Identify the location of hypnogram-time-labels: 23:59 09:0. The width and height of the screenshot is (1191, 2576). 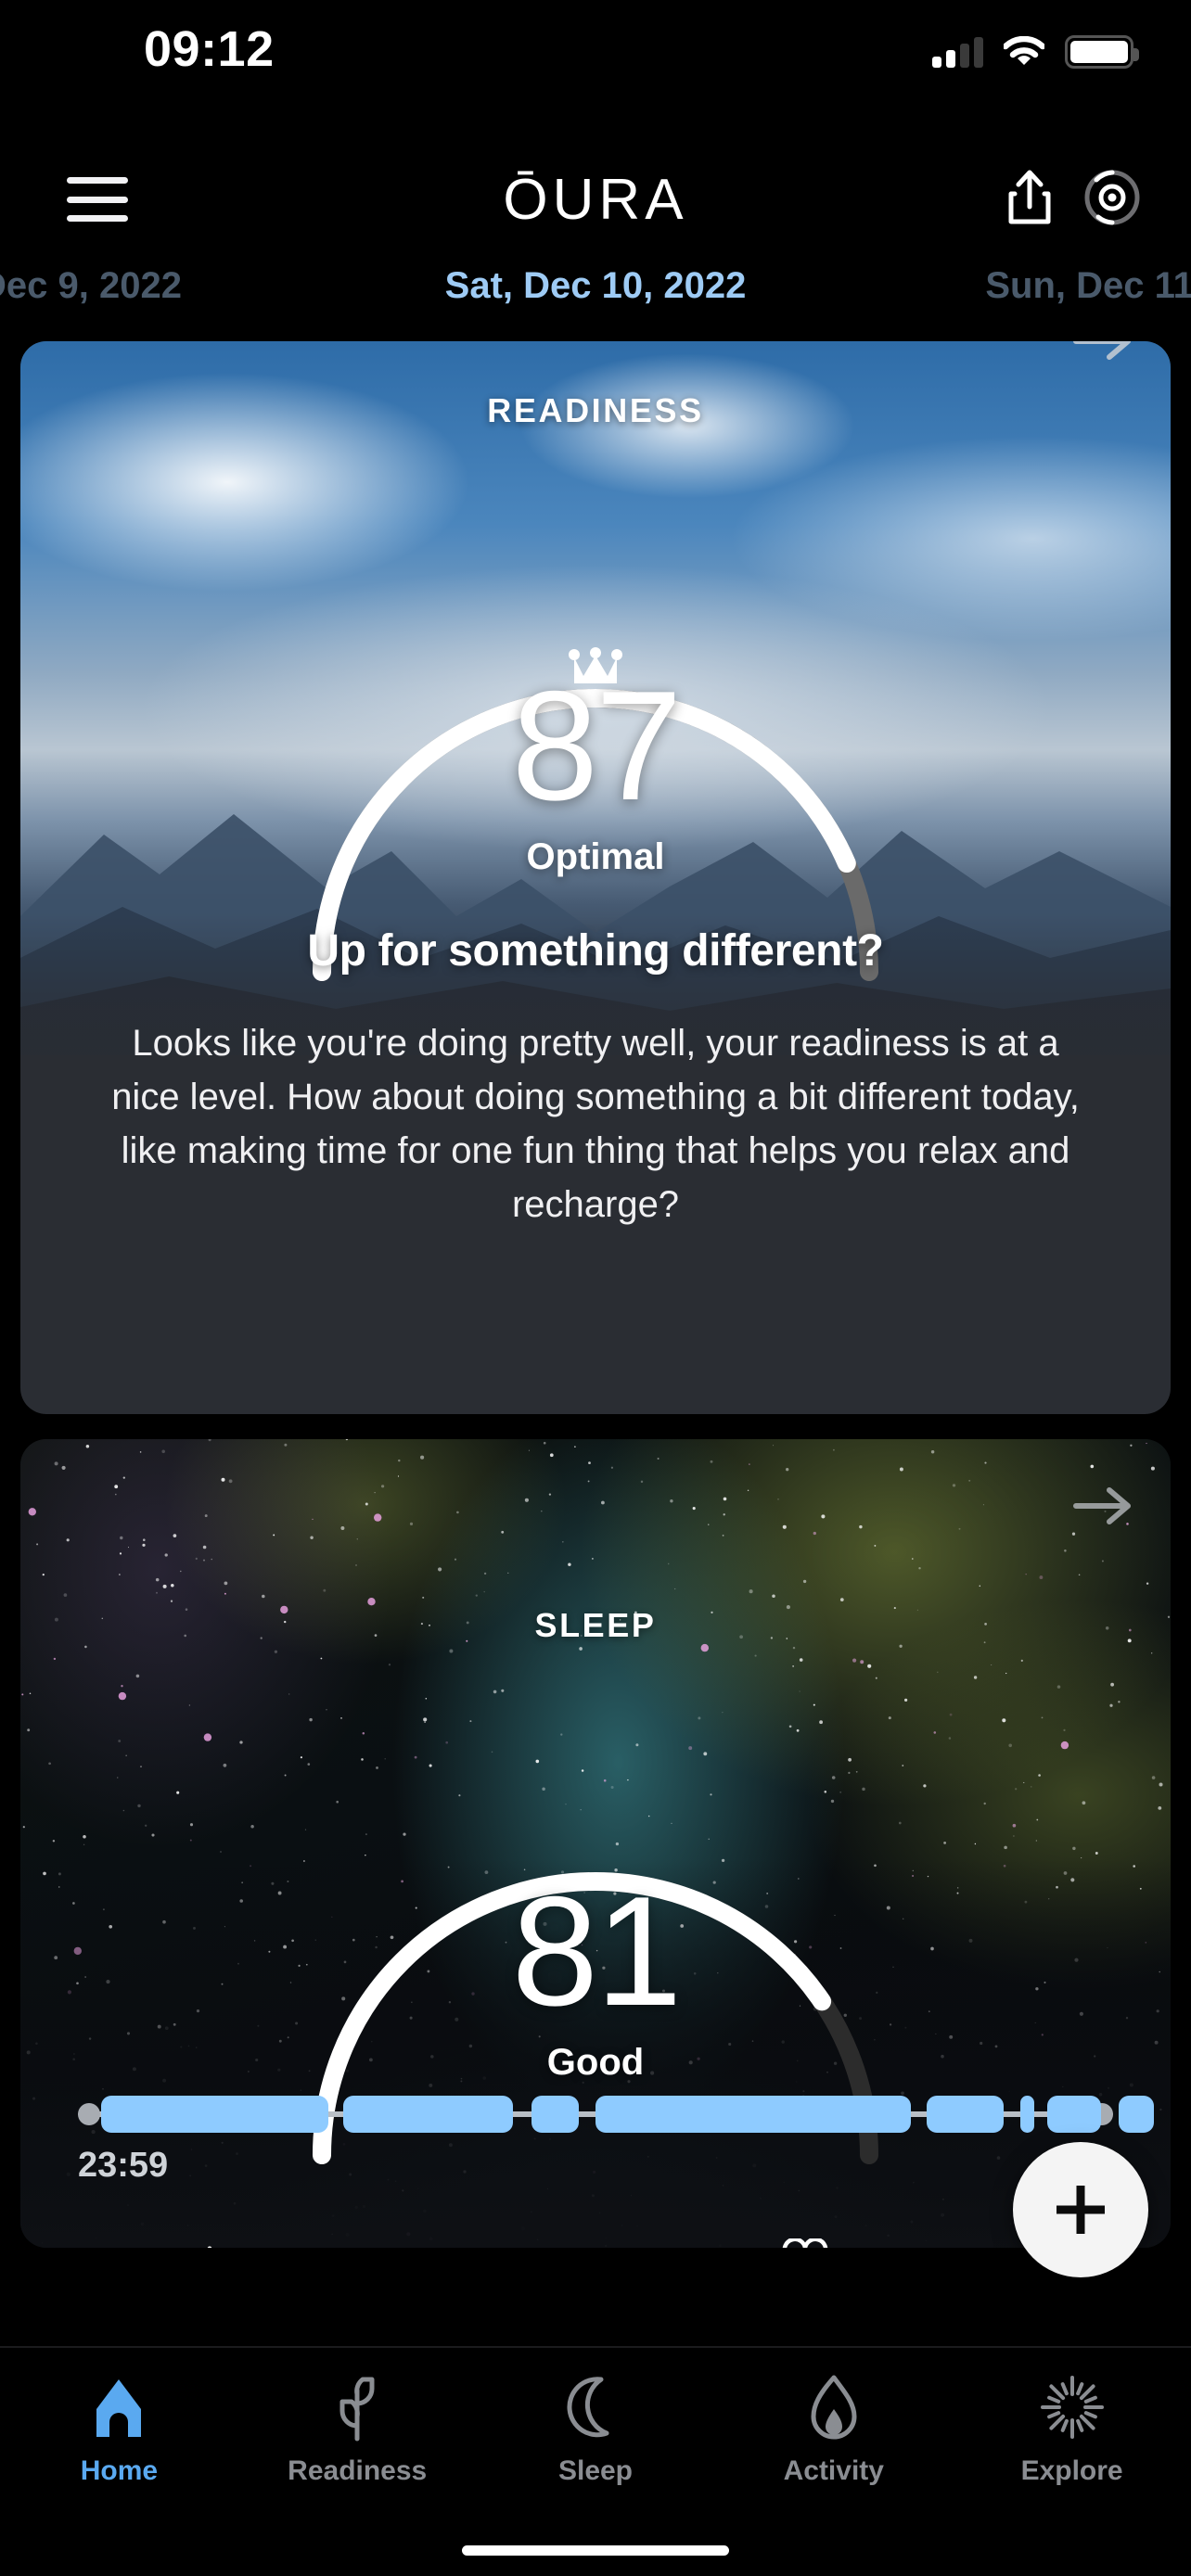
(595, 2166).